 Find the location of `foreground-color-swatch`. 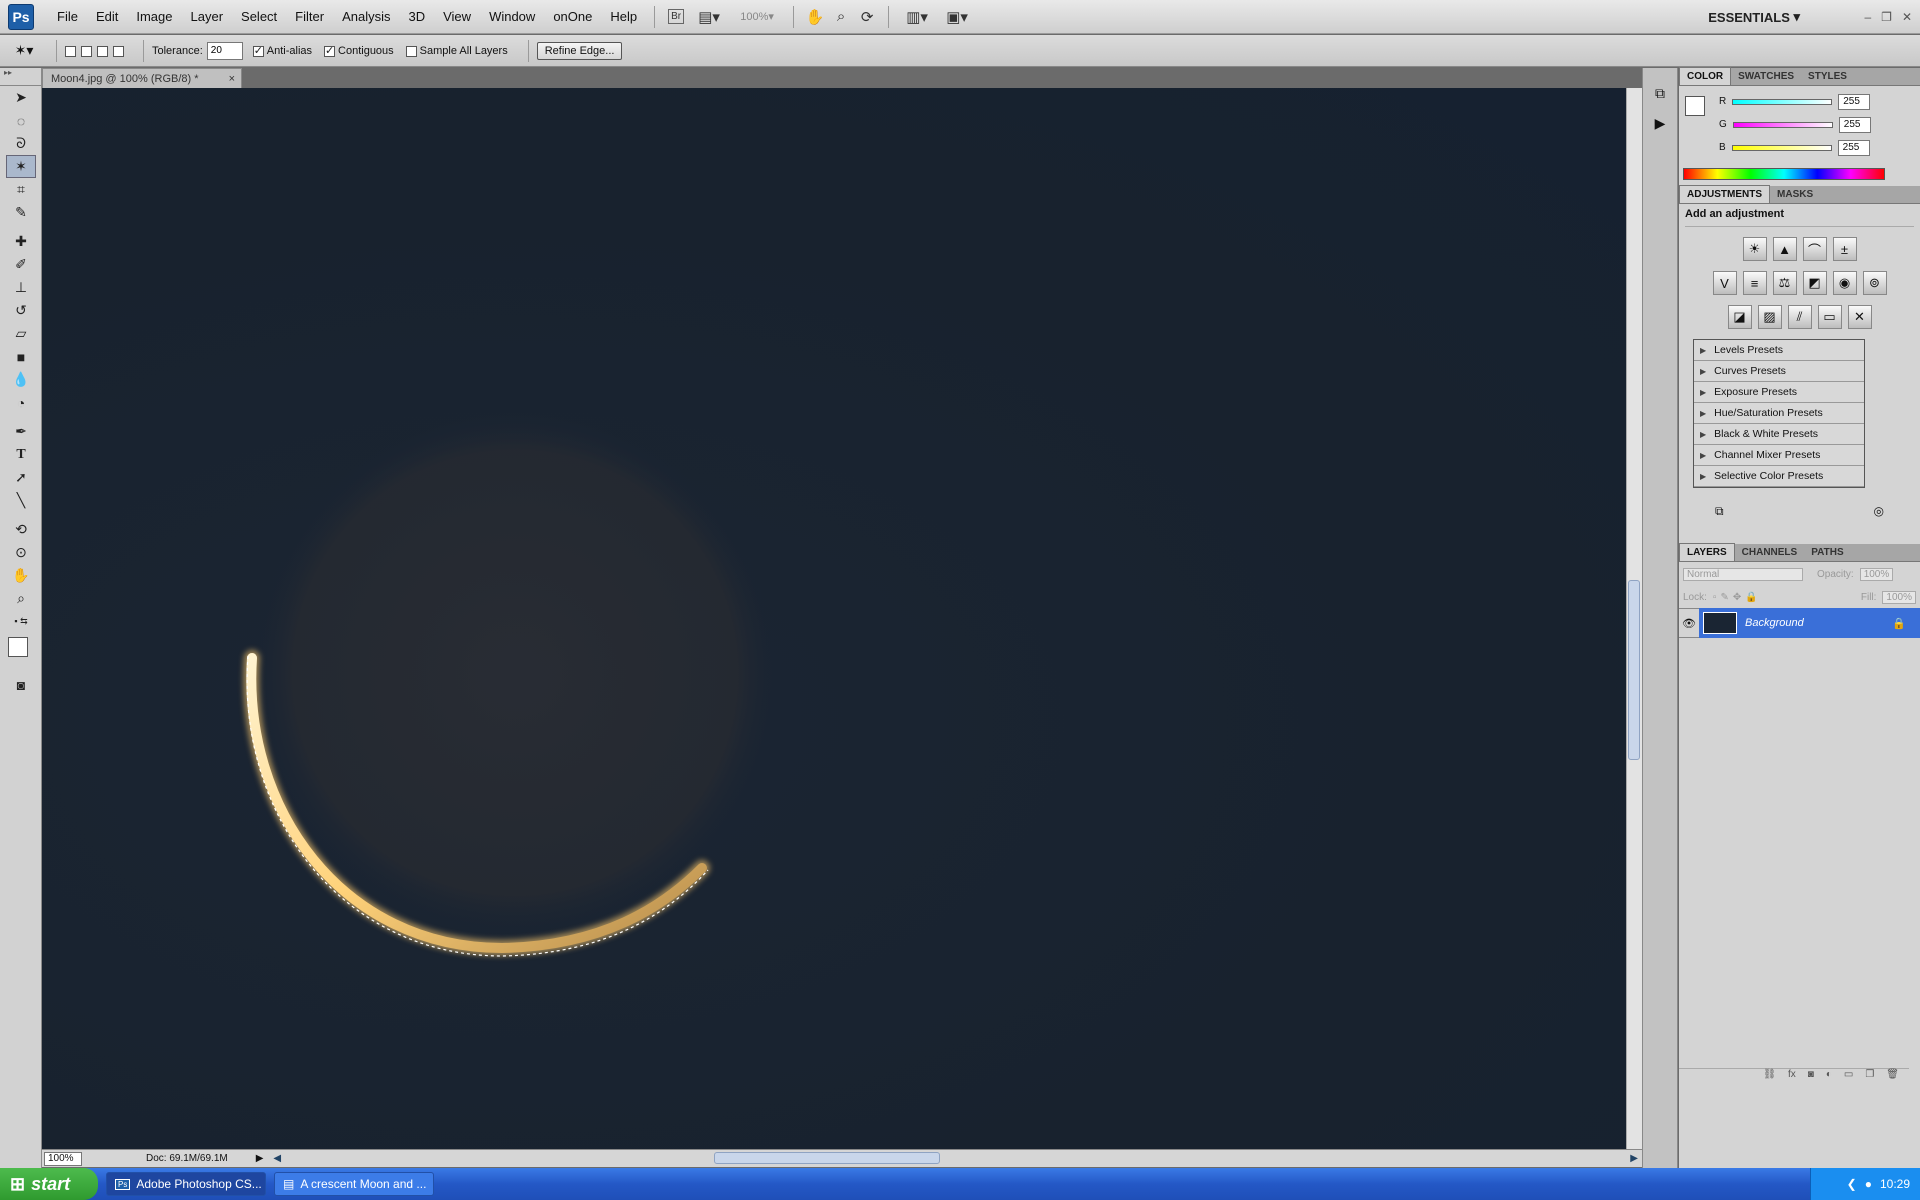

foreground-color-swatch is located at coordinates (18, 647).